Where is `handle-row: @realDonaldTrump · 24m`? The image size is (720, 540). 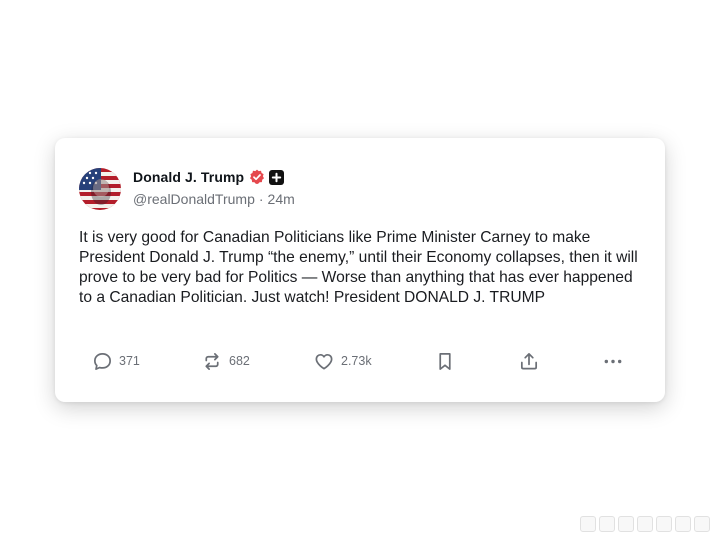 handle-row: @realDonaldTrump · 24m is located at coordinates (214, 199).